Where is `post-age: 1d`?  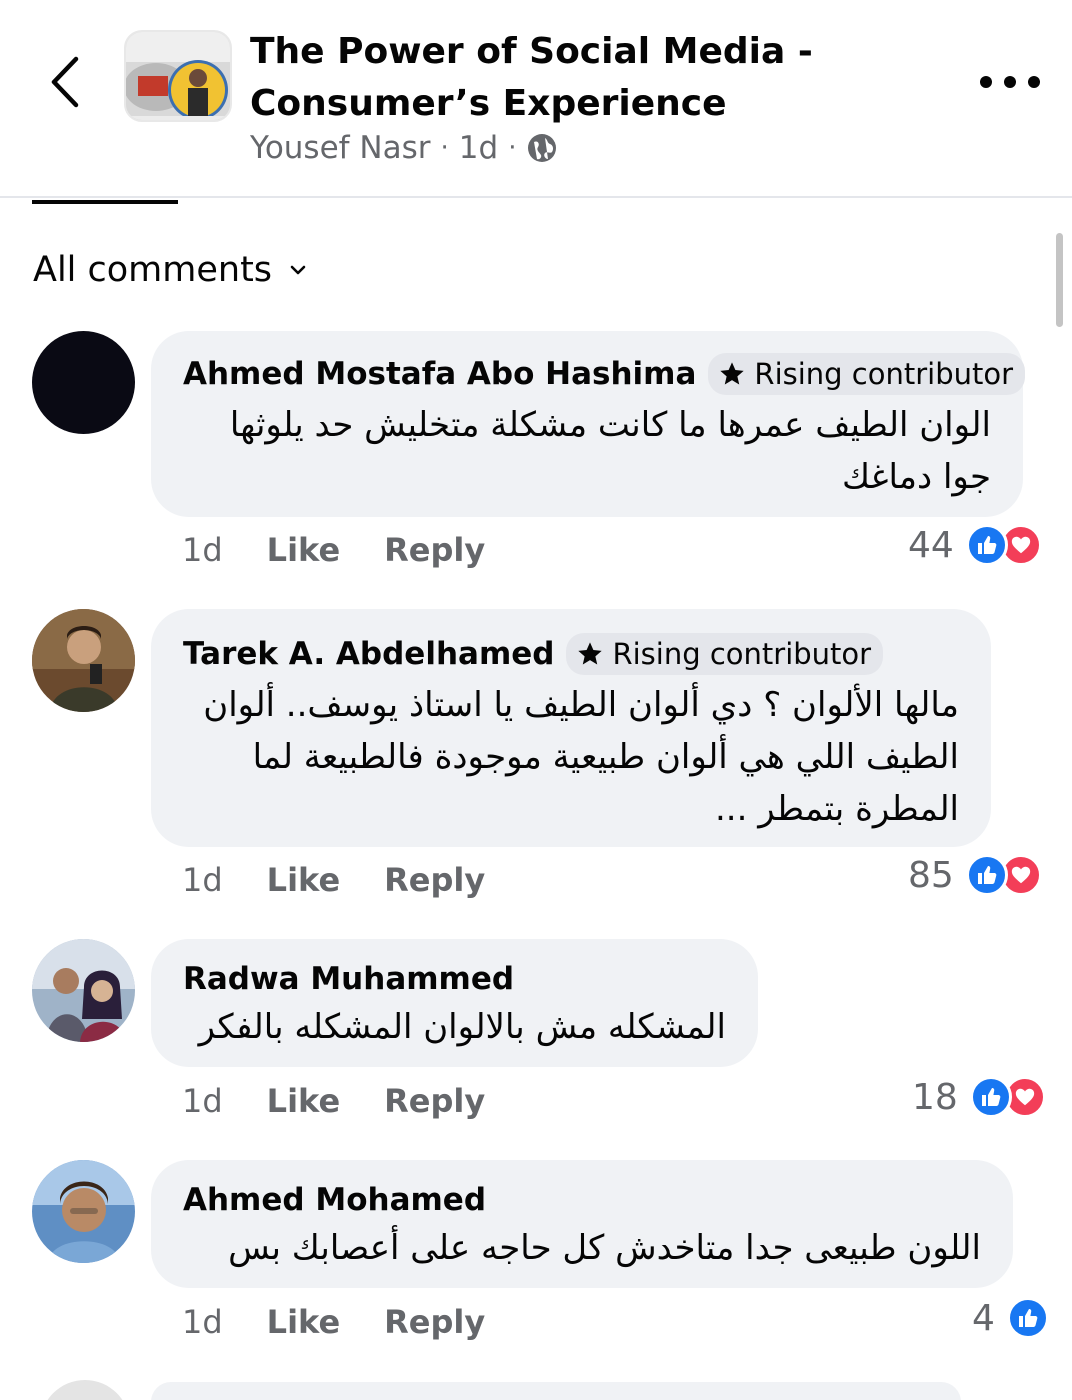
post-age: 1d is located at coordinates (478, 148).